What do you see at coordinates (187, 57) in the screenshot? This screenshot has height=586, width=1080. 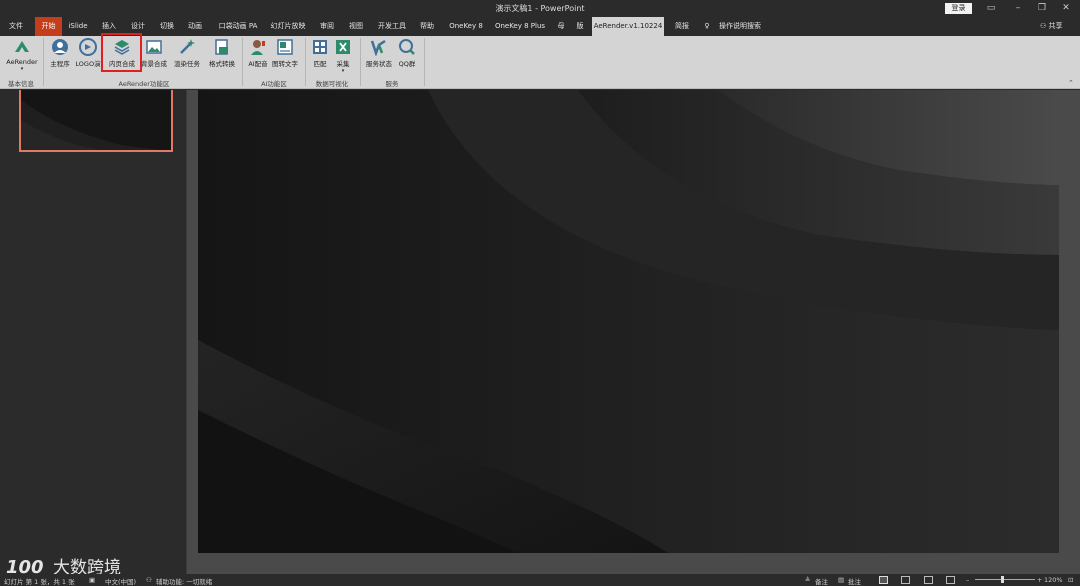 I see `render-task-button: 渲染任务` at bounding box center [187, 57].